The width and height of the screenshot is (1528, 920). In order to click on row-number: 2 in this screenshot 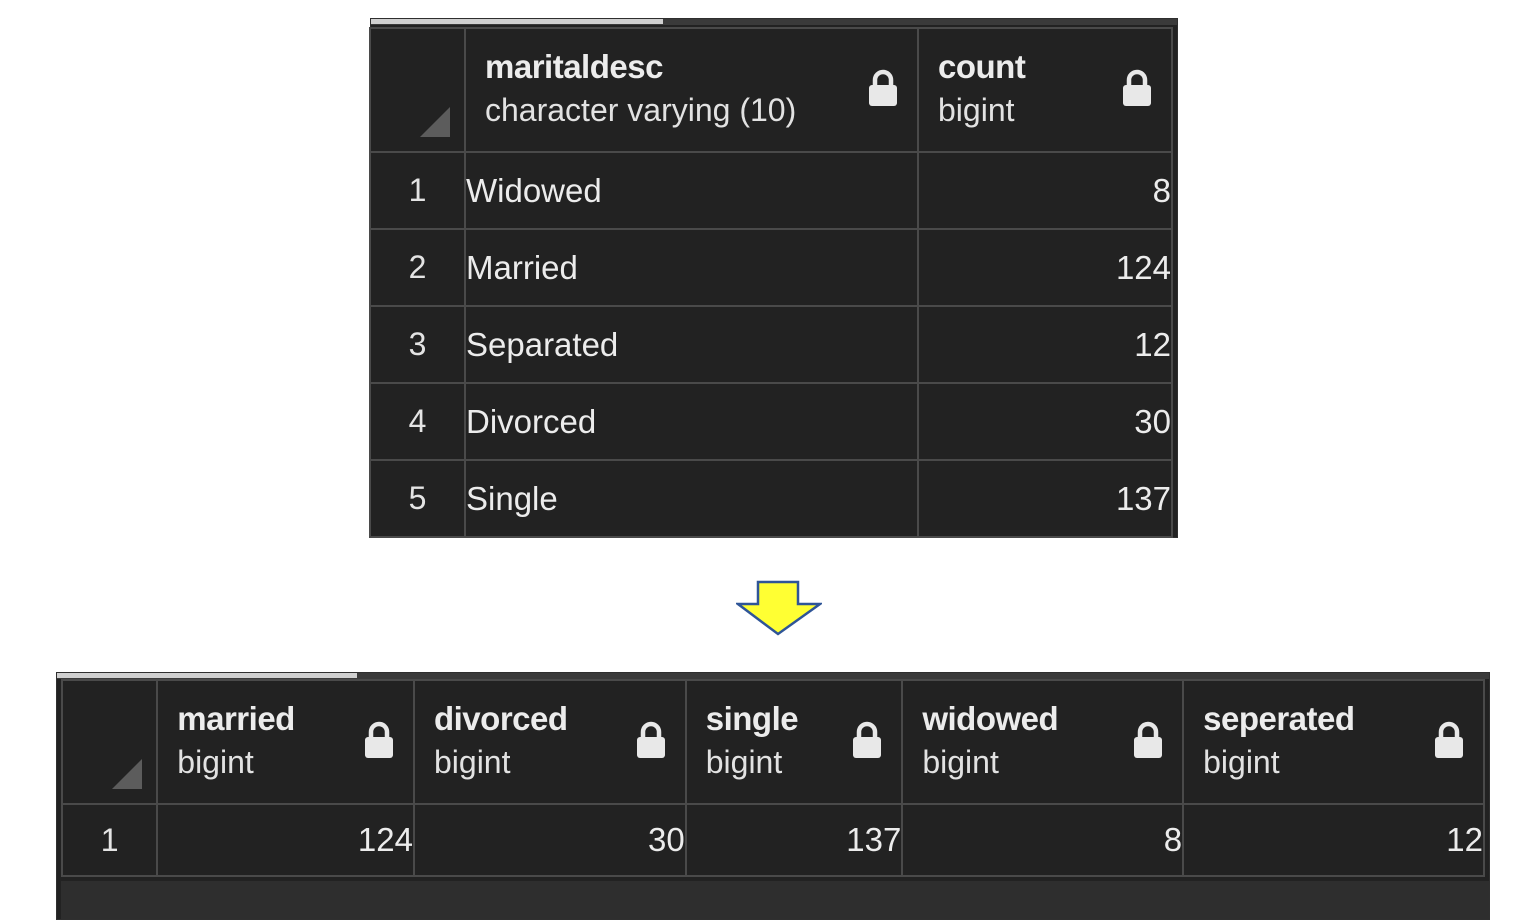, I will do `click(417, 267)`.